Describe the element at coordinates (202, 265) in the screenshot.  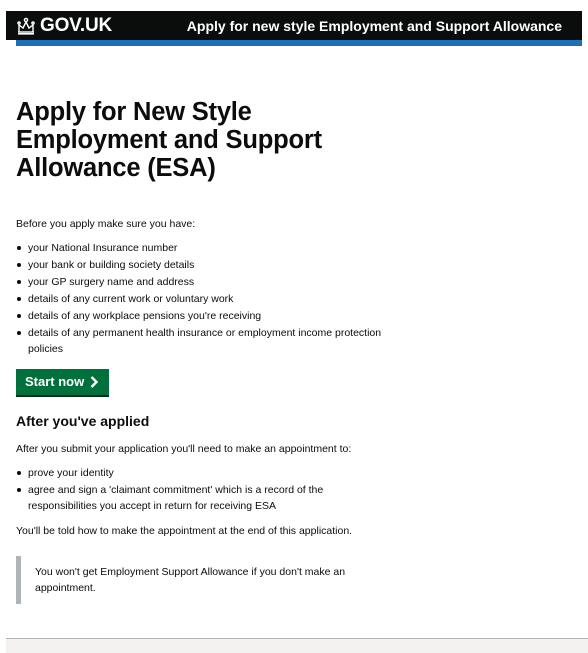
I see `list-item: your bank or building society details` at that location.